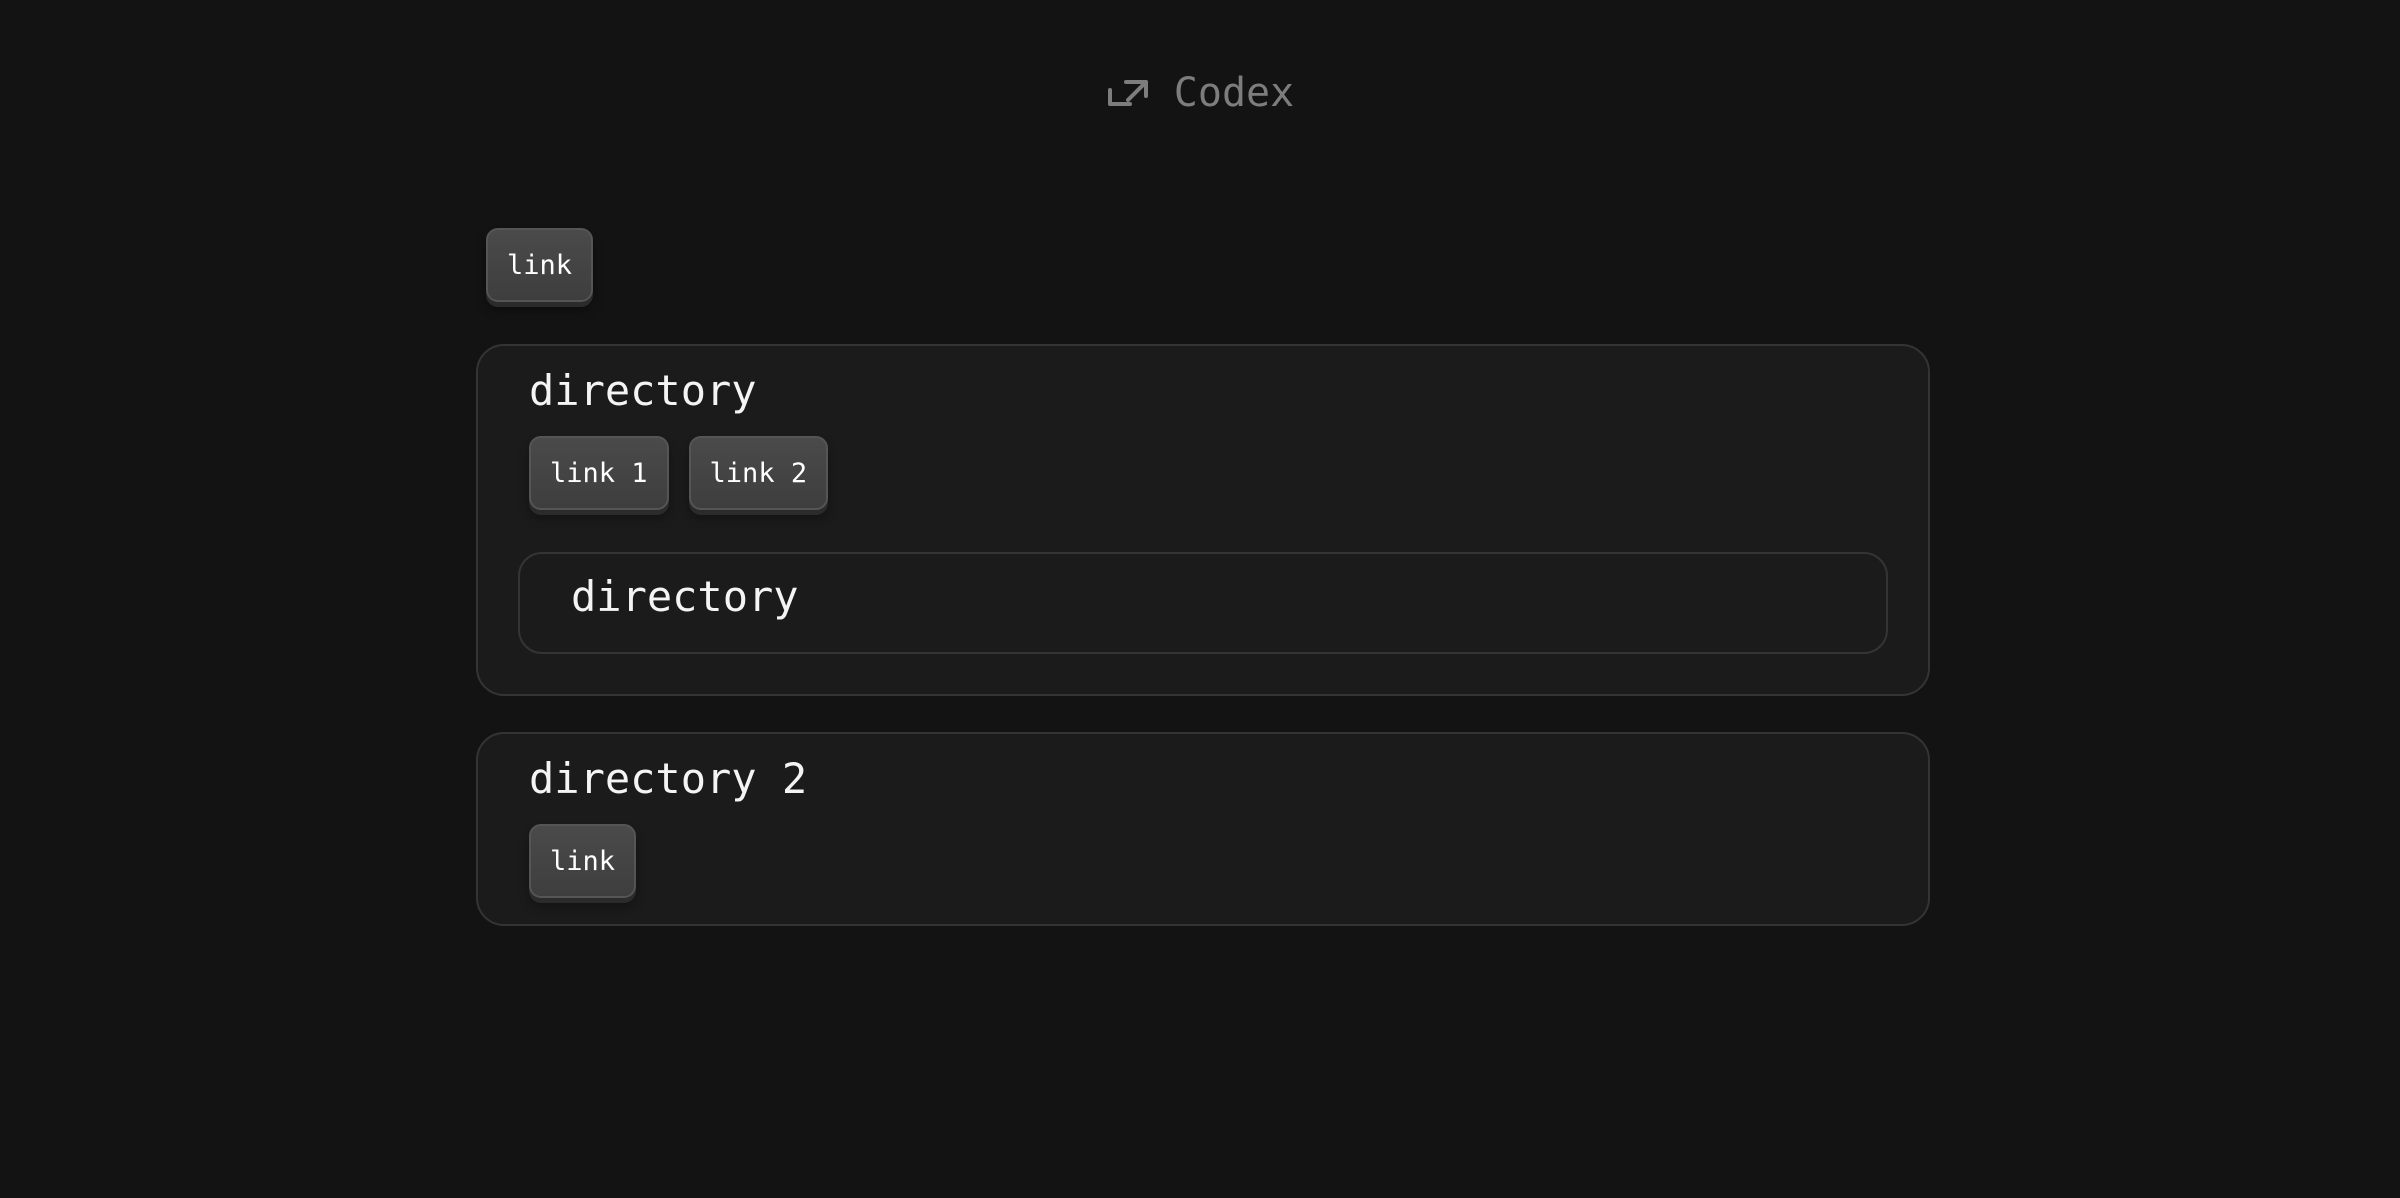  I want to click on brand-name: Codex, so click(1234, 93).